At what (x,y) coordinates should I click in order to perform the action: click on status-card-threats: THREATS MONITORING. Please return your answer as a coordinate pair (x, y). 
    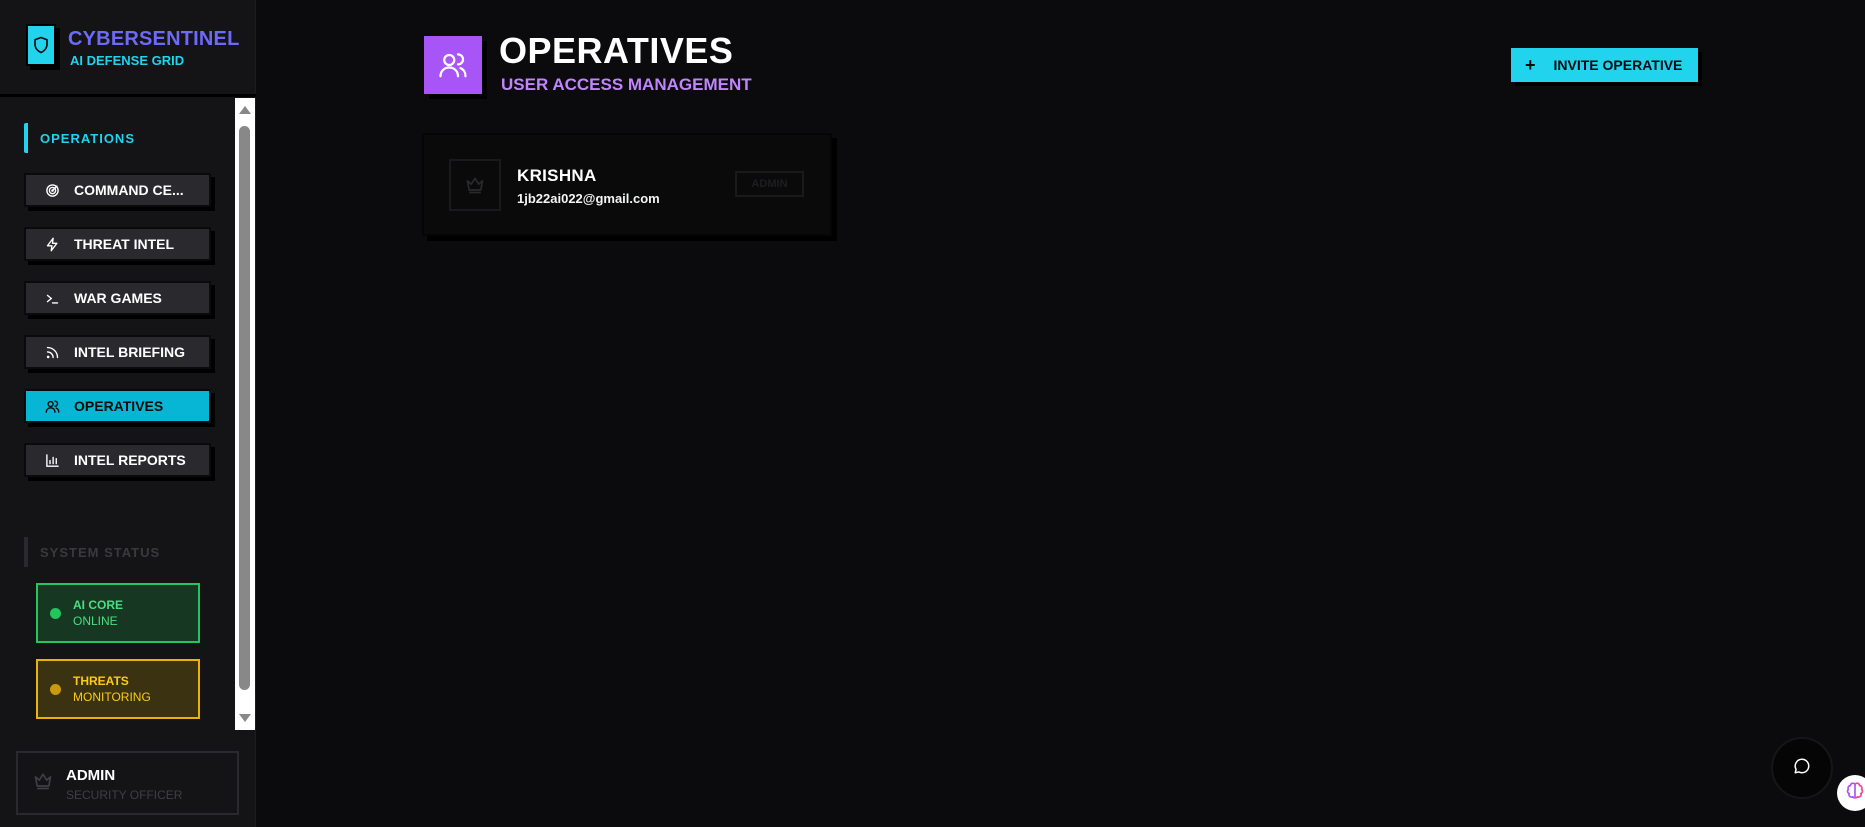
    Looking at the image, I should click on (118, 689).